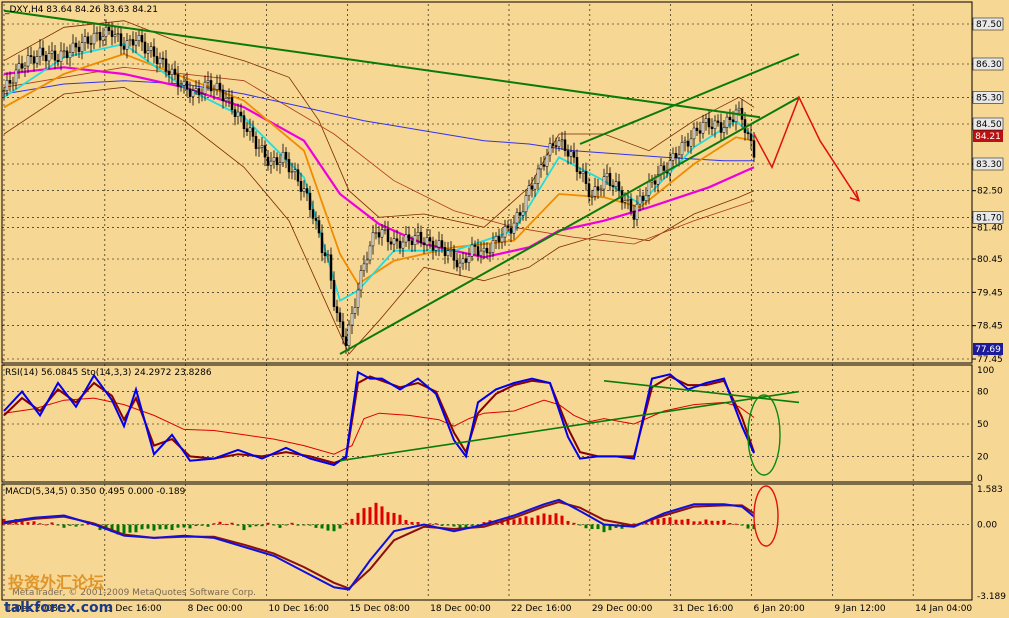 Image resolution: width=1009 pixels, height=618 pixels. What do you see at coordinates (860, 609) in the screenshot?
I see `time-label: 9 Jan 12:00` at bounding box center [860, 609].